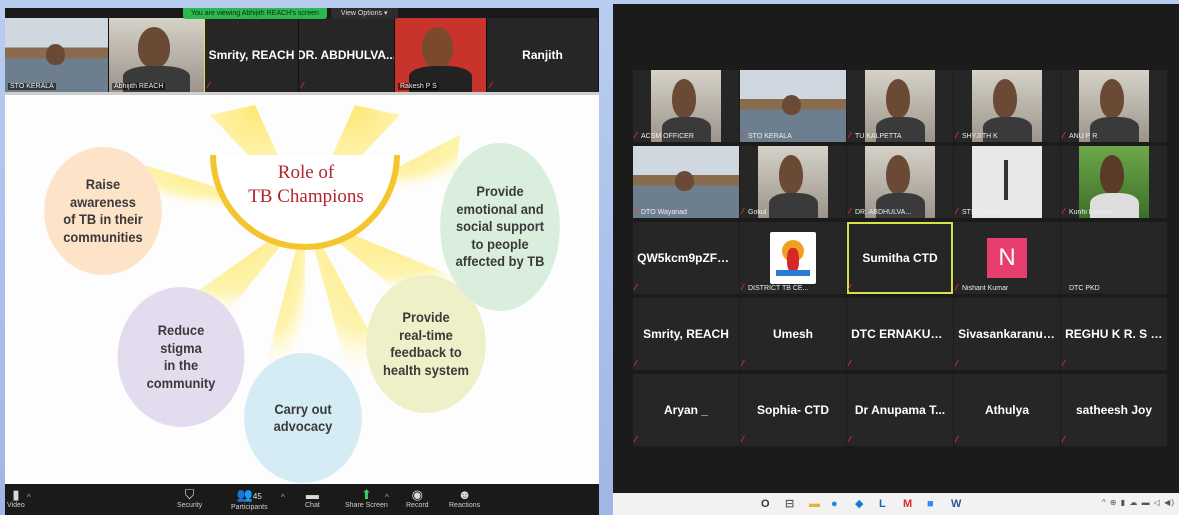 The image size is (1179, 515). Describe the element at coordinates (1114, 334) in the screenshot. I see `gallery-tile: REGHU K R. S T... ⁄` at that location.